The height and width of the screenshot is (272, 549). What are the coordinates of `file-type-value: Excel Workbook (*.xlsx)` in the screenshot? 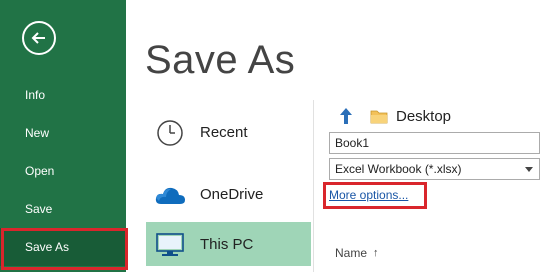 It's located at (398, 169).